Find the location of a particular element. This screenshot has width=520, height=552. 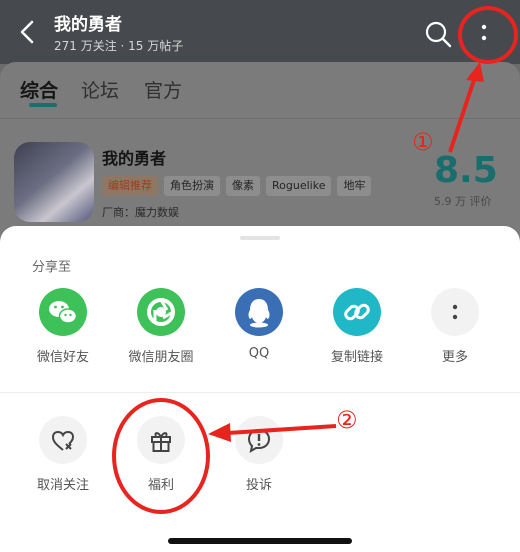

marker-one: ① is located at coordinates (423, 142).